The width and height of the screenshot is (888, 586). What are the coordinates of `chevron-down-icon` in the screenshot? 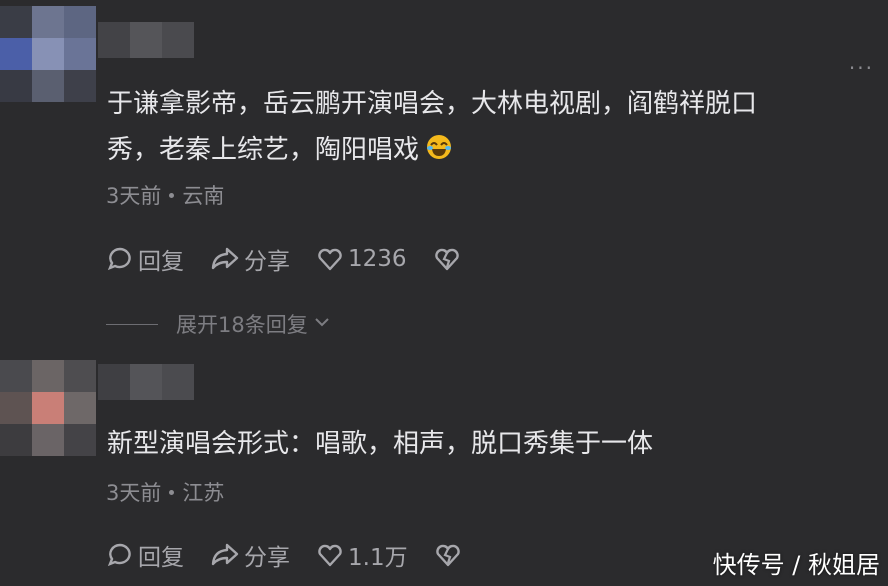 It's located at (322, 324).